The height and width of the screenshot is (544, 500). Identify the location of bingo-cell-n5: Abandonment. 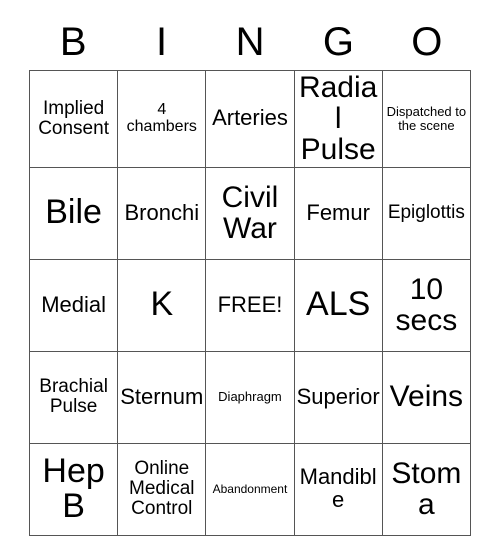
(250, 489).